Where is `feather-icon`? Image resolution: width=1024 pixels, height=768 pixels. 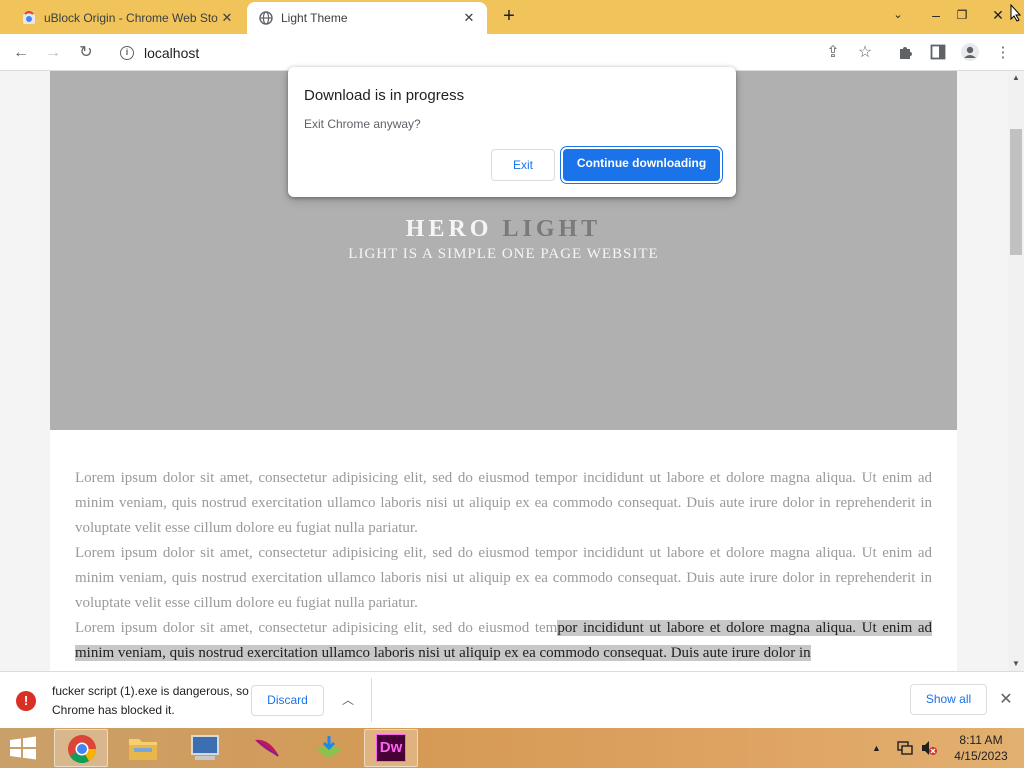 feather-icon is located at coordinates (267, 748).